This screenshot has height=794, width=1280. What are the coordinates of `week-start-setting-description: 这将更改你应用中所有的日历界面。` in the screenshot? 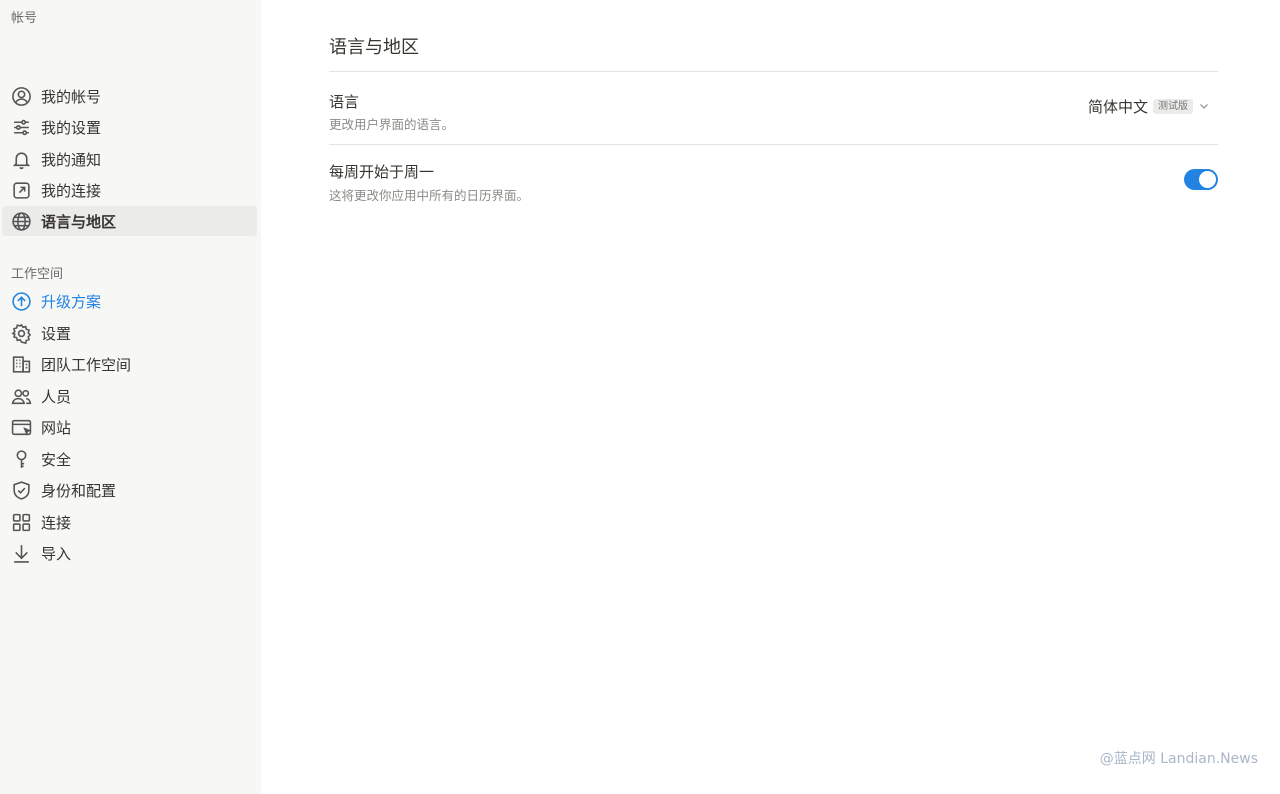 It's located at (429, 195).